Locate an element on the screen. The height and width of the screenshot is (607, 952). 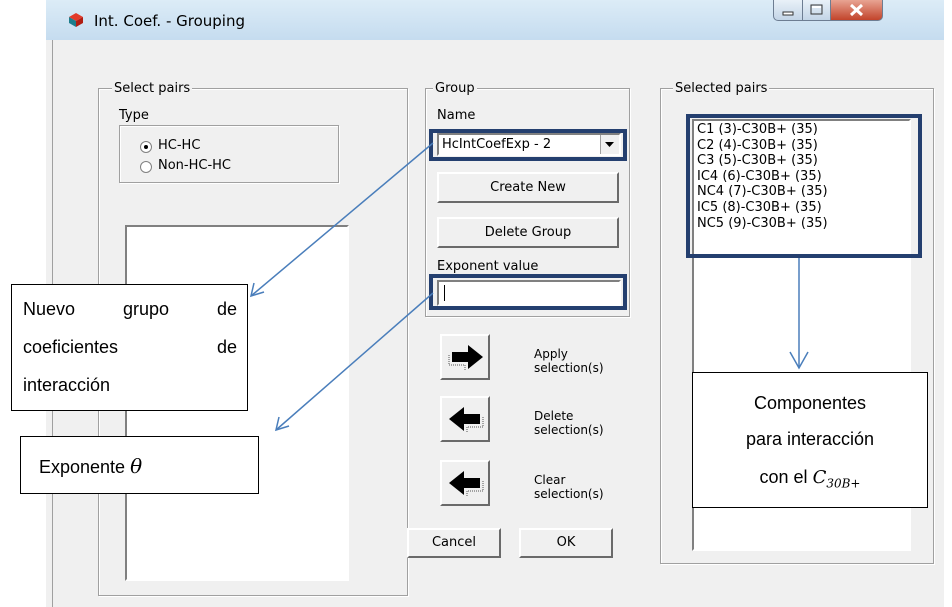
exponent-arrow-line is located at coordinates (354, 361).